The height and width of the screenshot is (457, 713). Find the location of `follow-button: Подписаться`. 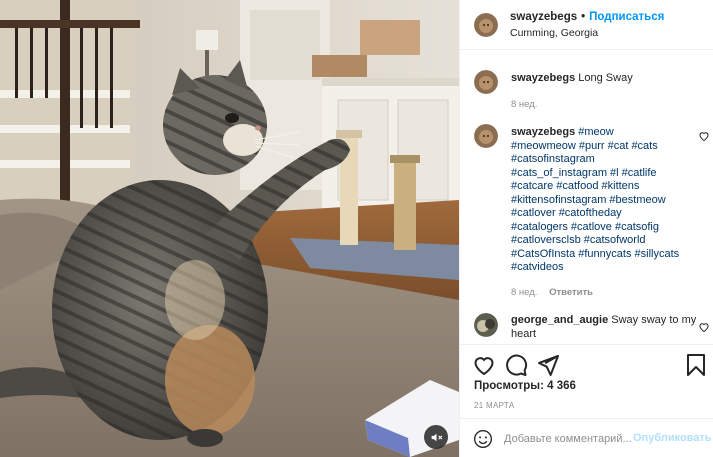

follow-button: Подписаться is located at coordinates (626, 17).